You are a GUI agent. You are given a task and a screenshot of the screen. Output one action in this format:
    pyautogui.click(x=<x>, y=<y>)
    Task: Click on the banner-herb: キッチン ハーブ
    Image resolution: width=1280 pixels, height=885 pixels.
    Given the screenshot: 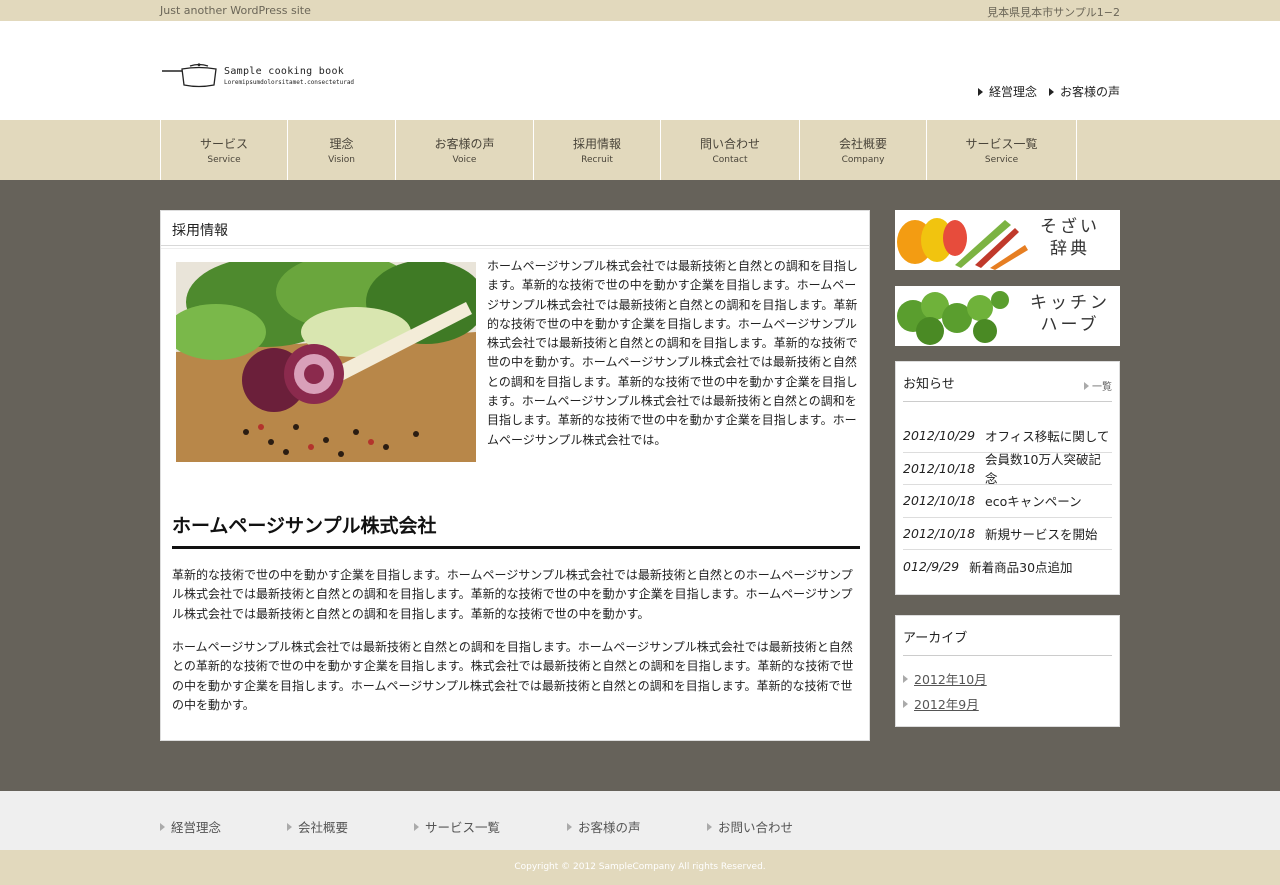 What is the action you would take?
    pyautogui.click(x=1007, y=316)
    